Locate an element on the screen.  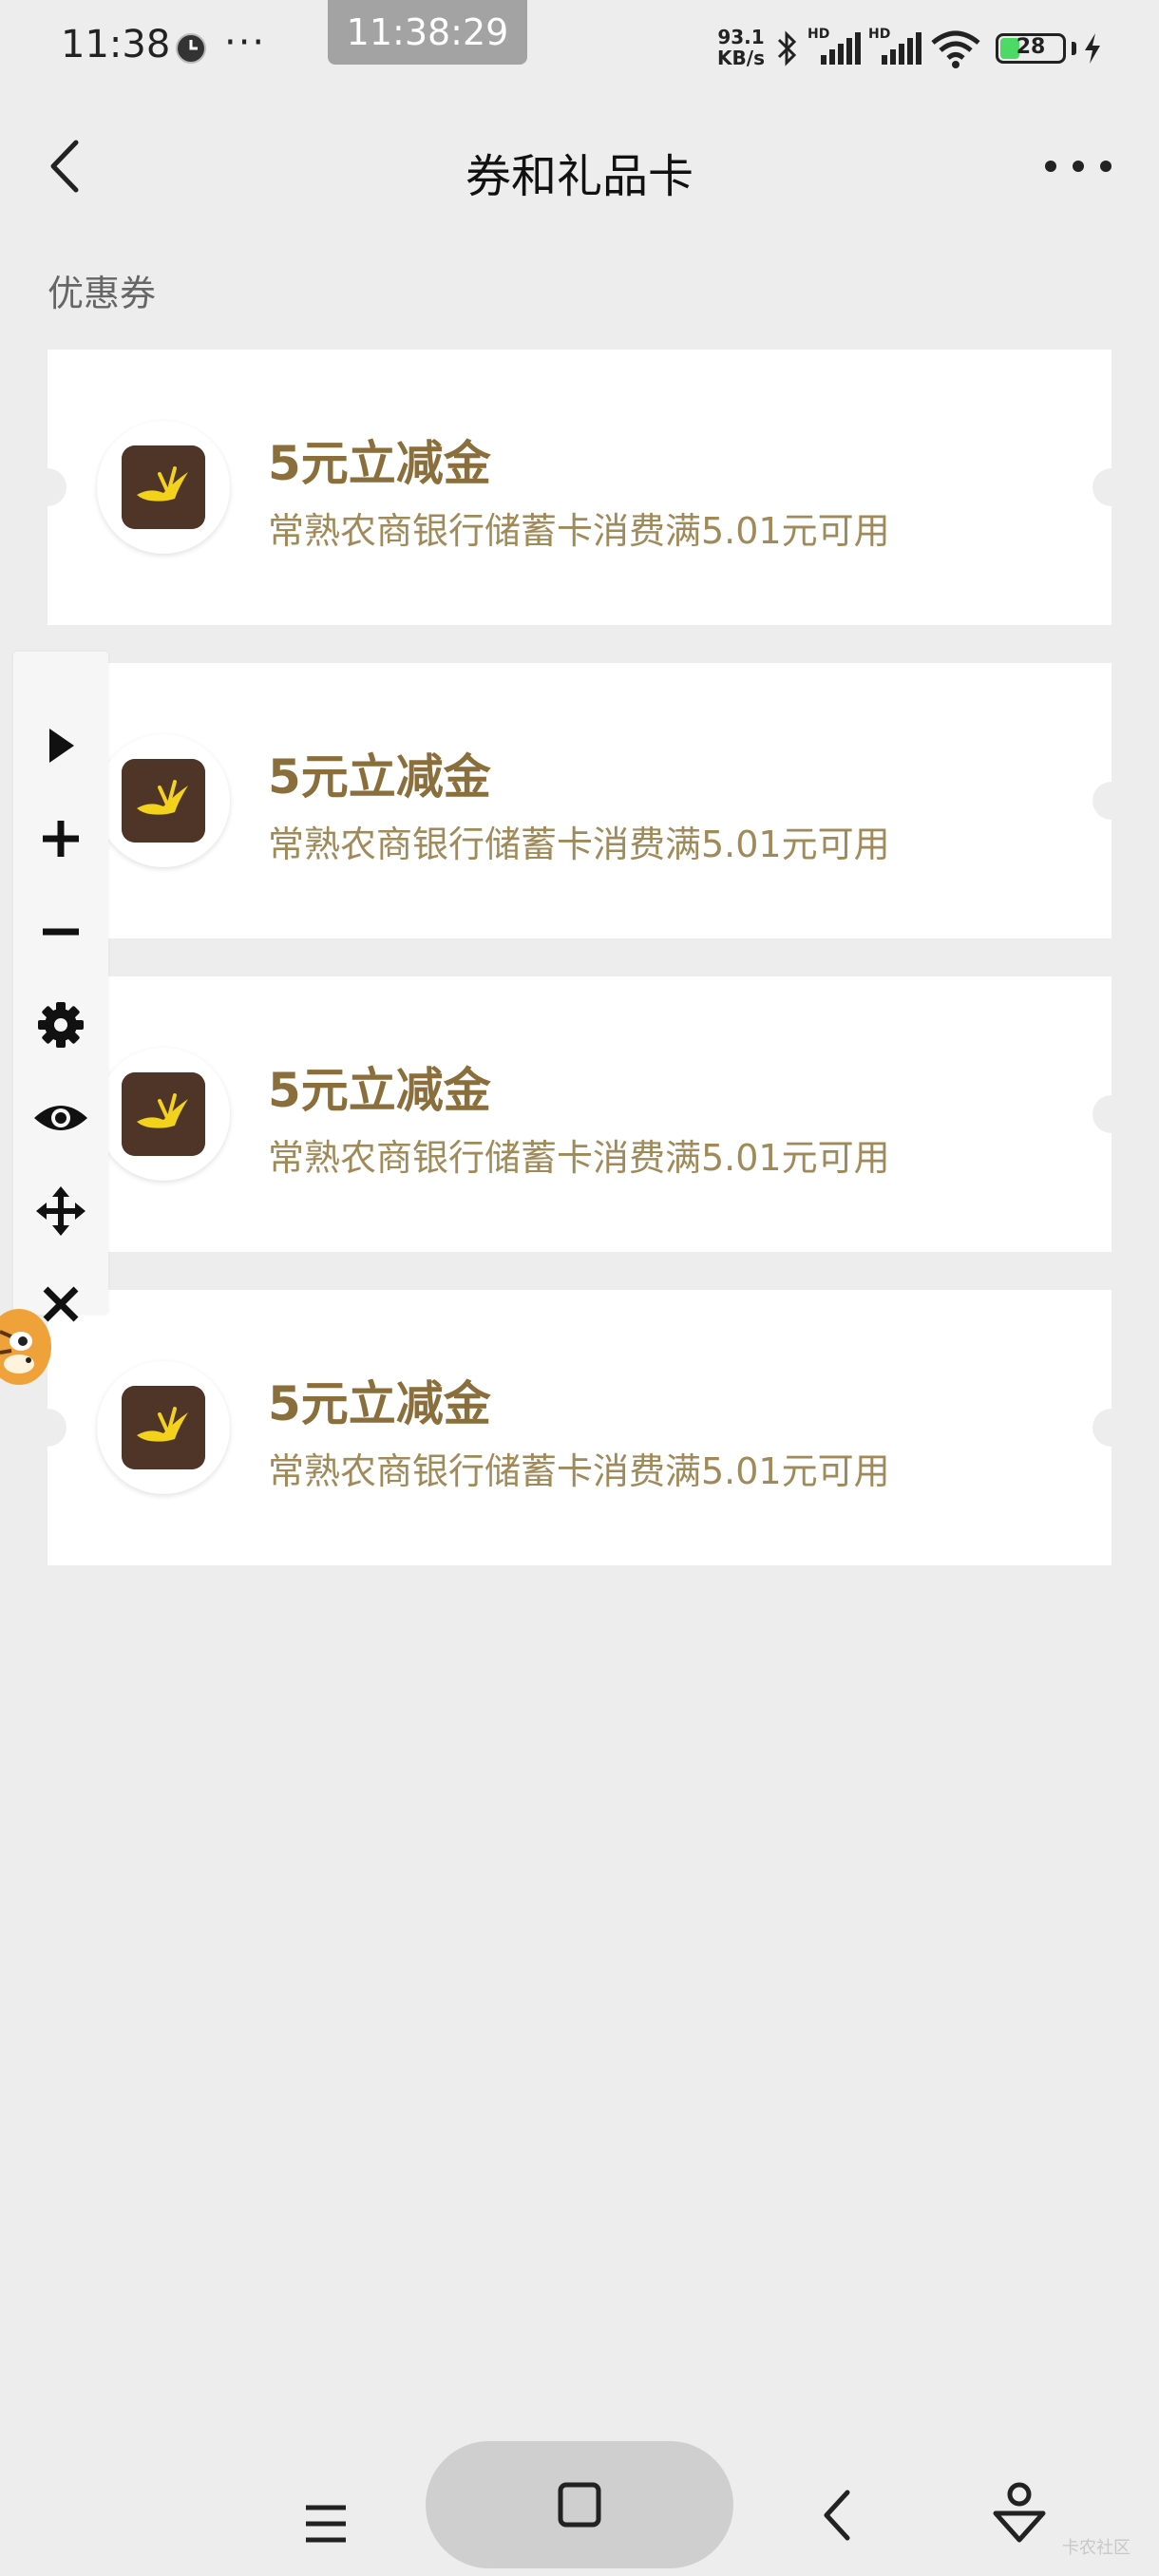
signal-icon-2: HD is located at coordinates (895, 48).